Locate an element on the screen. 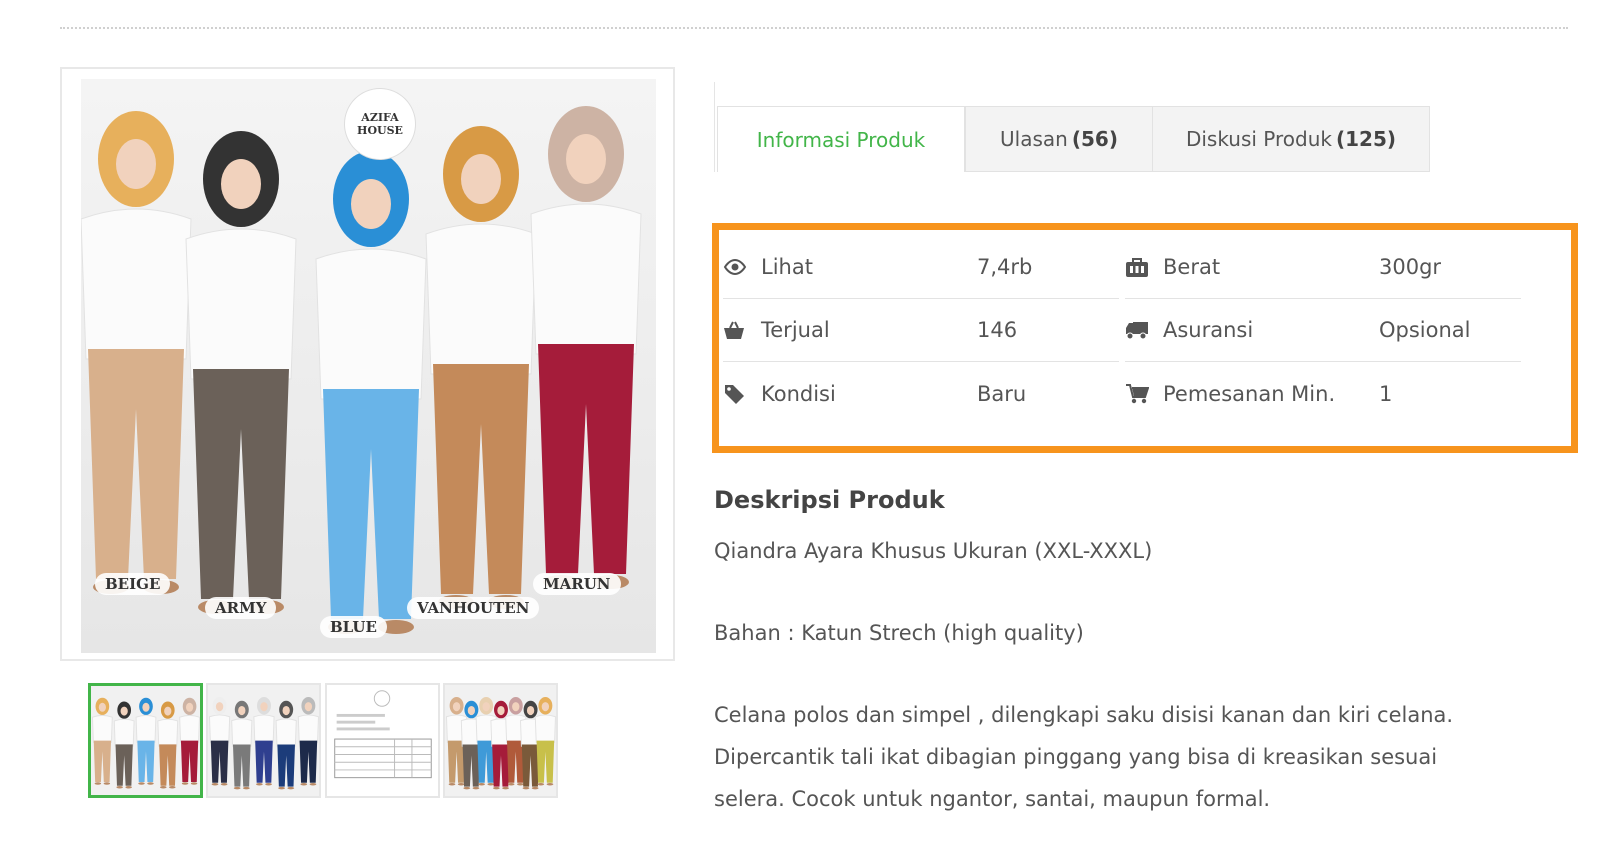 This screenshot has height=854, width=1600. top-divider is located at coordinates (814, 28).